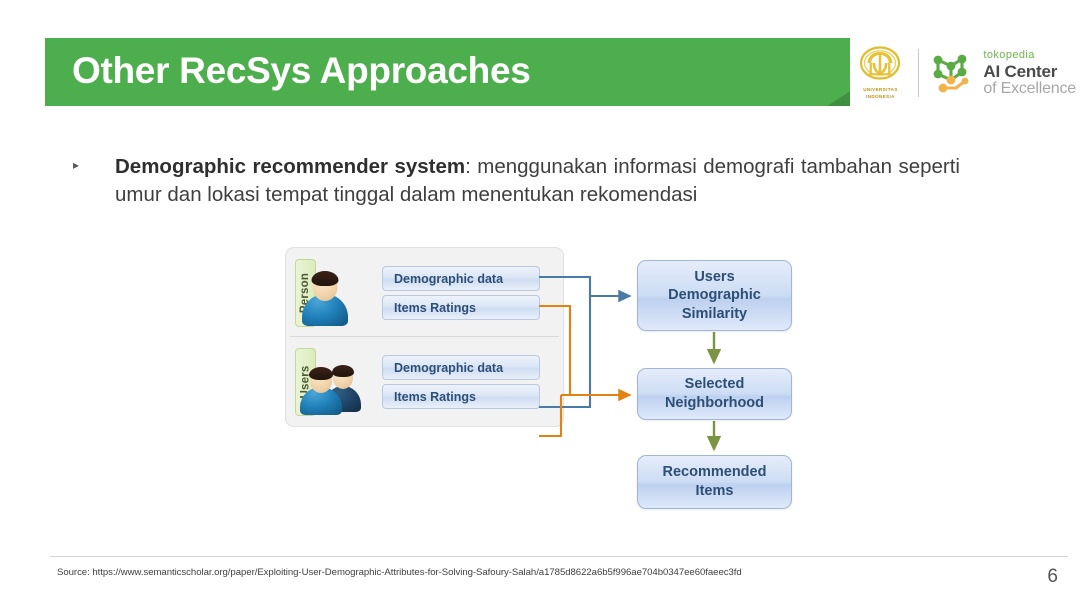  What do you see at coordinates (461, 396) in the screenshot?
I see `users-items-ratings-box: Items Ratings` at bounding box center [461, 396].